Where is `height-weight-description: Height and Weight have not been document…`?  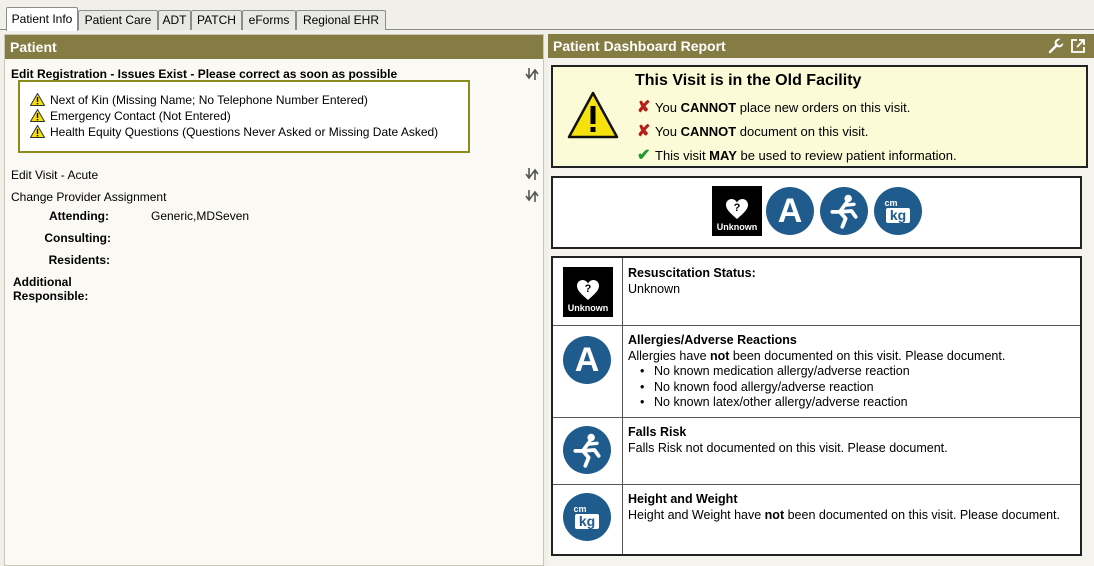 height-weight-description: Height and Weight have not been document… is located at coordinates (844, 514).